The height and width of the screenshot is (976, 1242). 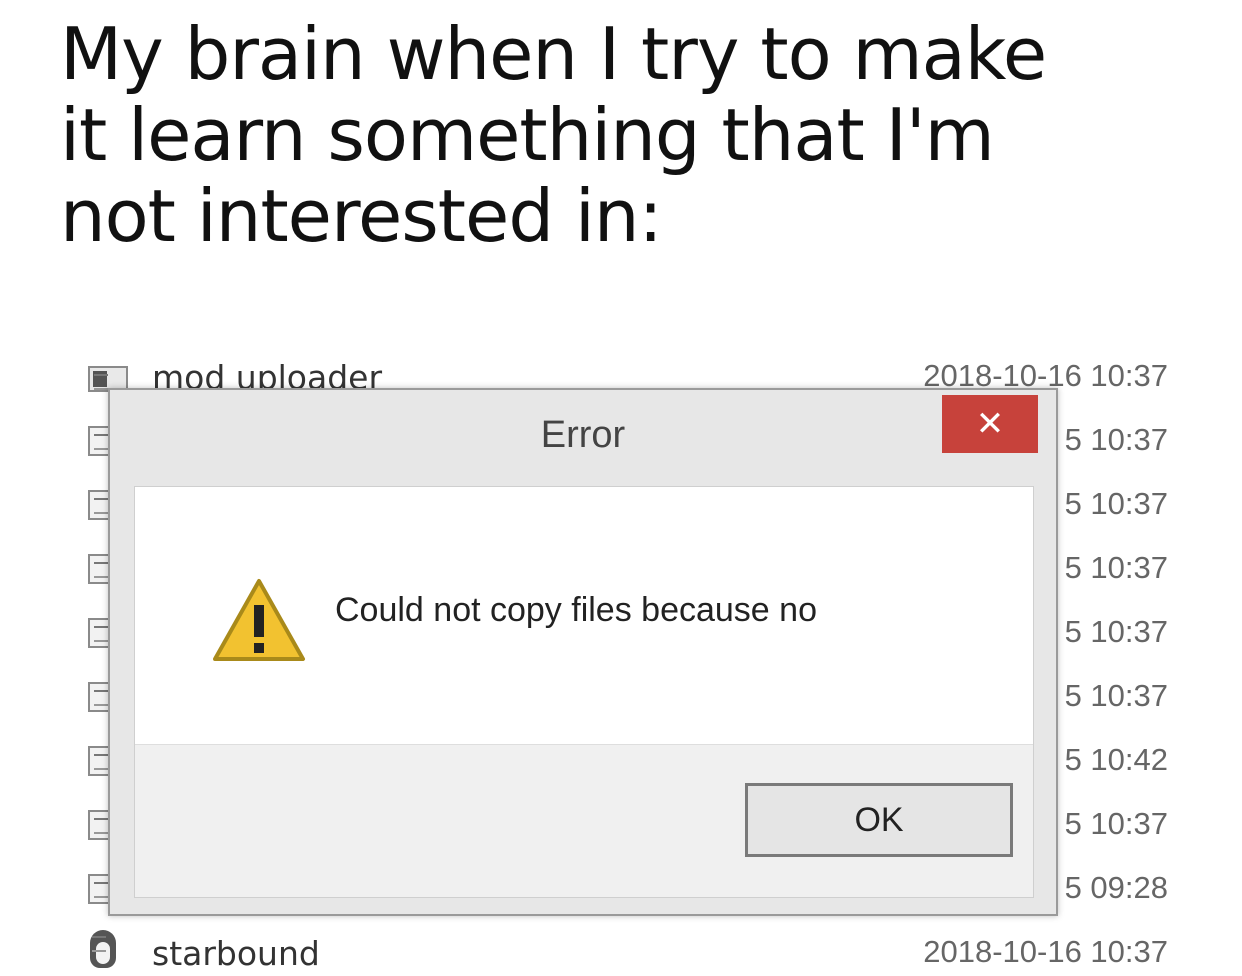 What do you see at coordinates (583, 435) in the screenshot?
I see `dialog-title: Error` at bounding box center [583, 435].